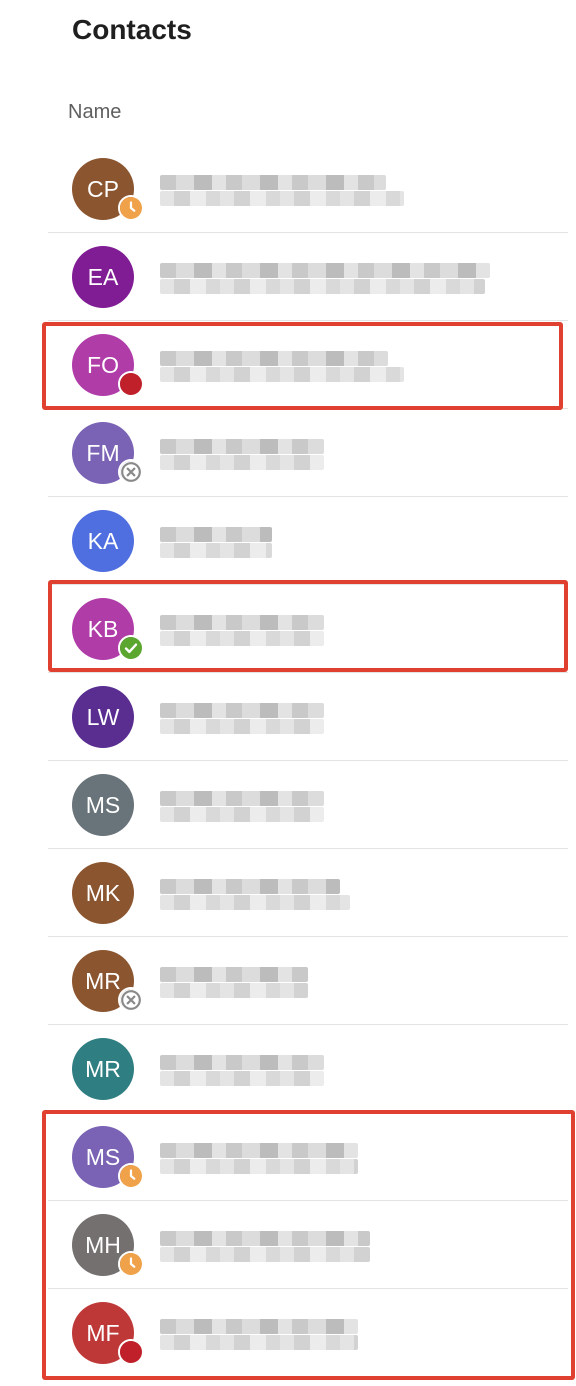 The image size is (576, 1386). Describe the element at coordinates (103, 277) in the screenshot. I see `avatar: EA` at that location.